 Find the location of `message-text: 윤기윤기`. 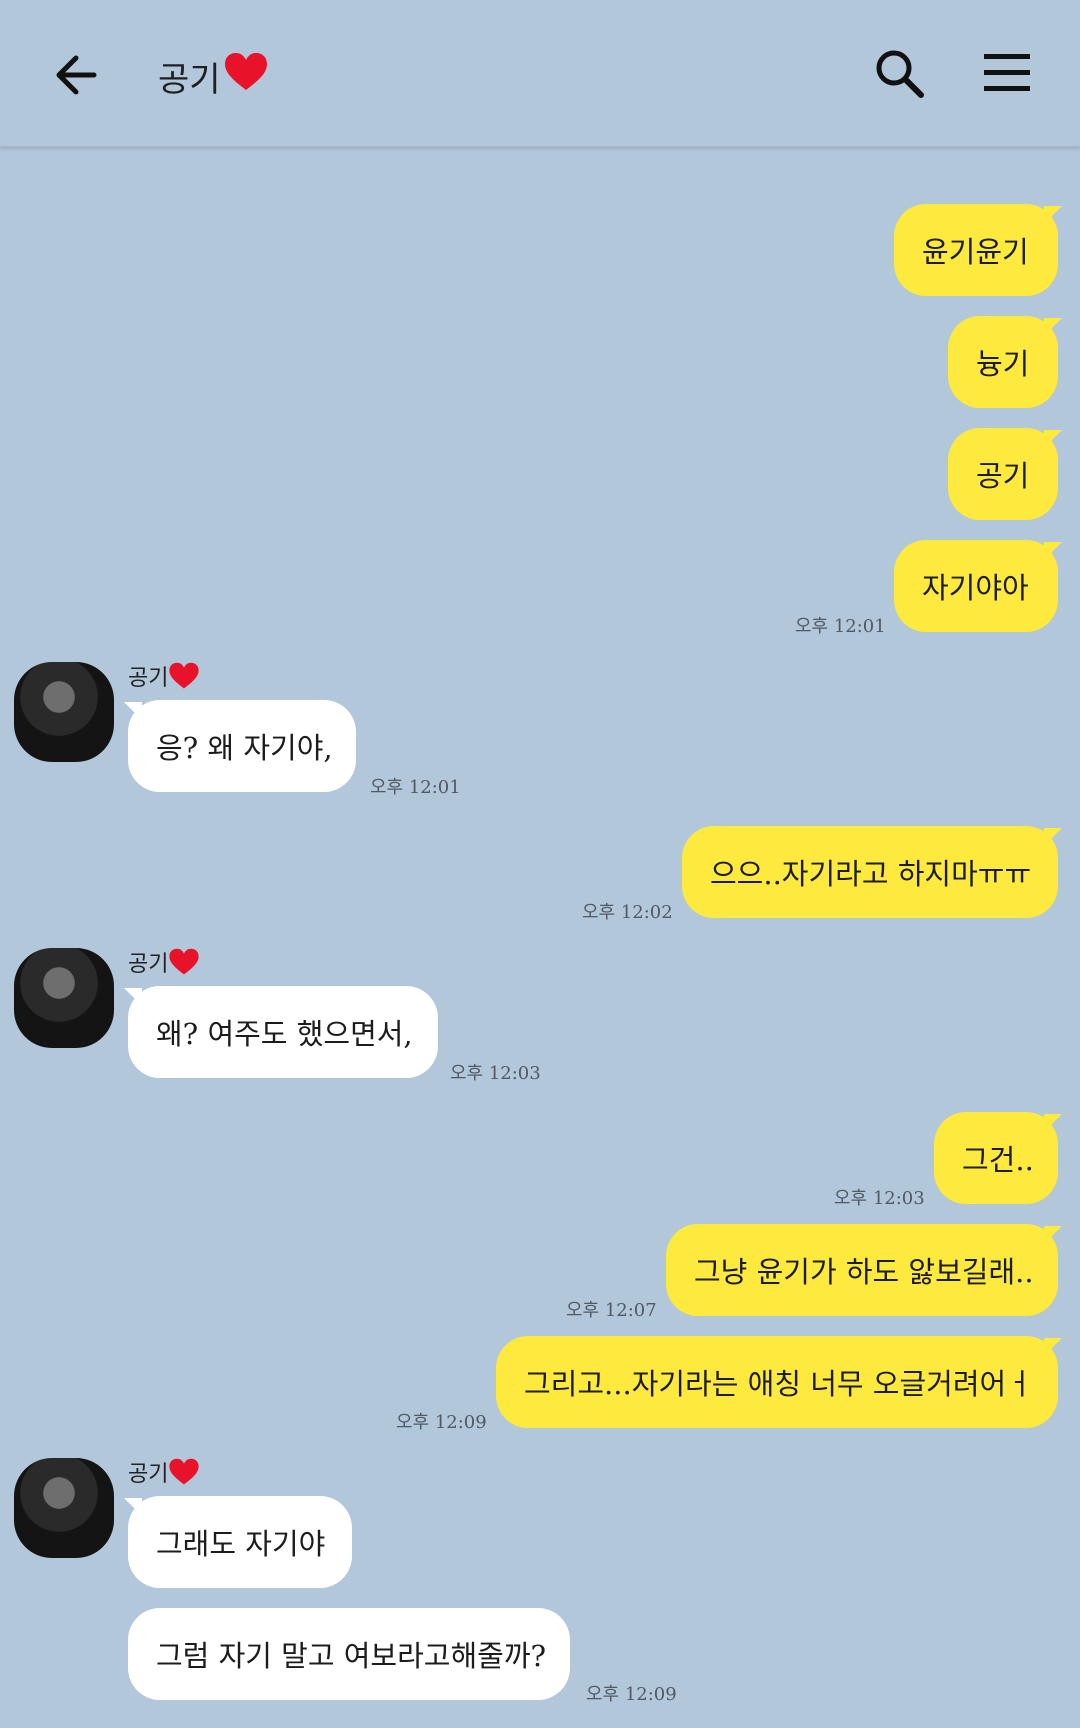

message-text: 윤기윤기 is located at coordinates (975, 252).